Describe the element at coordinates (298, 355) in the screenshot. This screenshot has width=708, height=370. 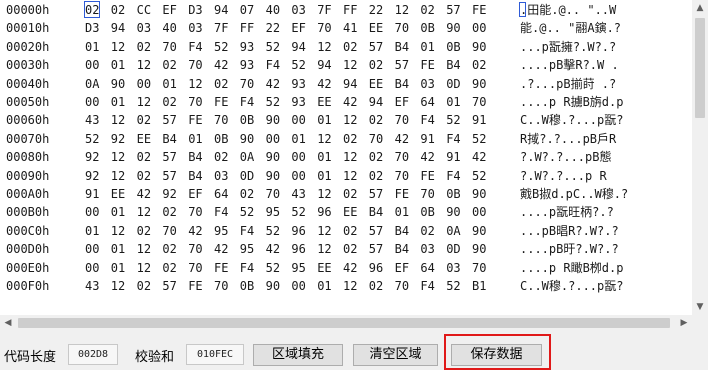
I see `fill-region-button: 区域填充` at that location.